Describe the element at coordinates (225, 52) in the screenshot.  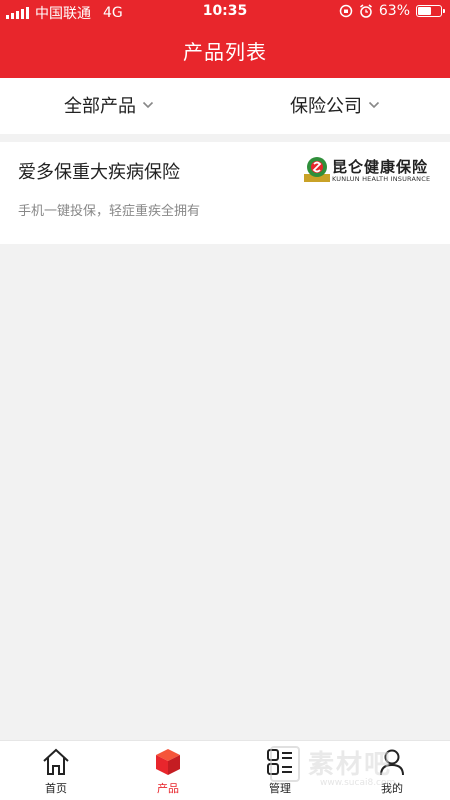
I see `page-title: 产品列表` at that location.